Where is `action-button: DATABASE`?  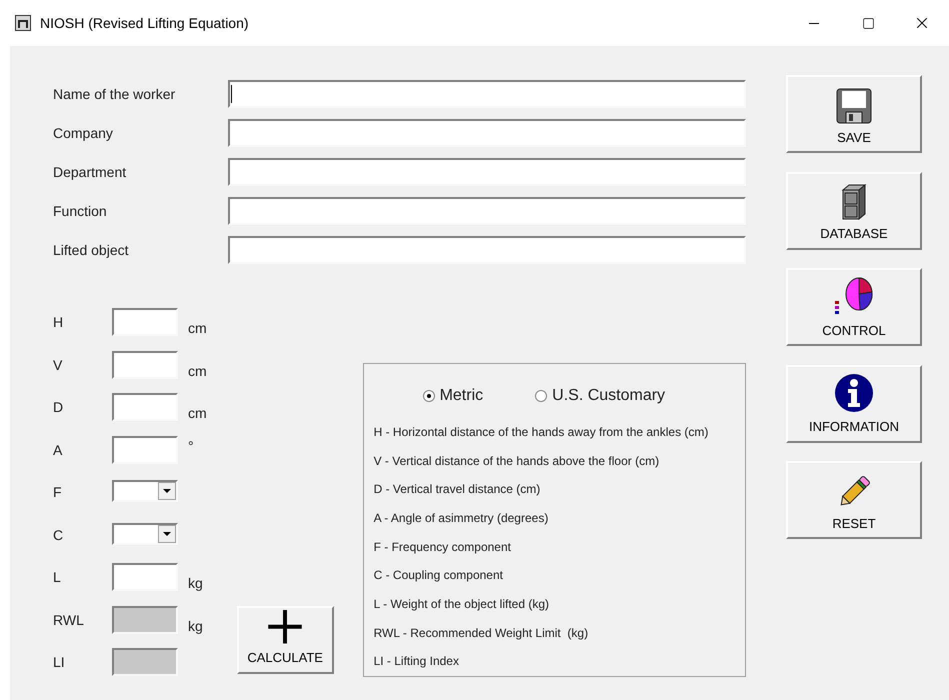
action-button: DATABASE is located at coordinates (854, 211).